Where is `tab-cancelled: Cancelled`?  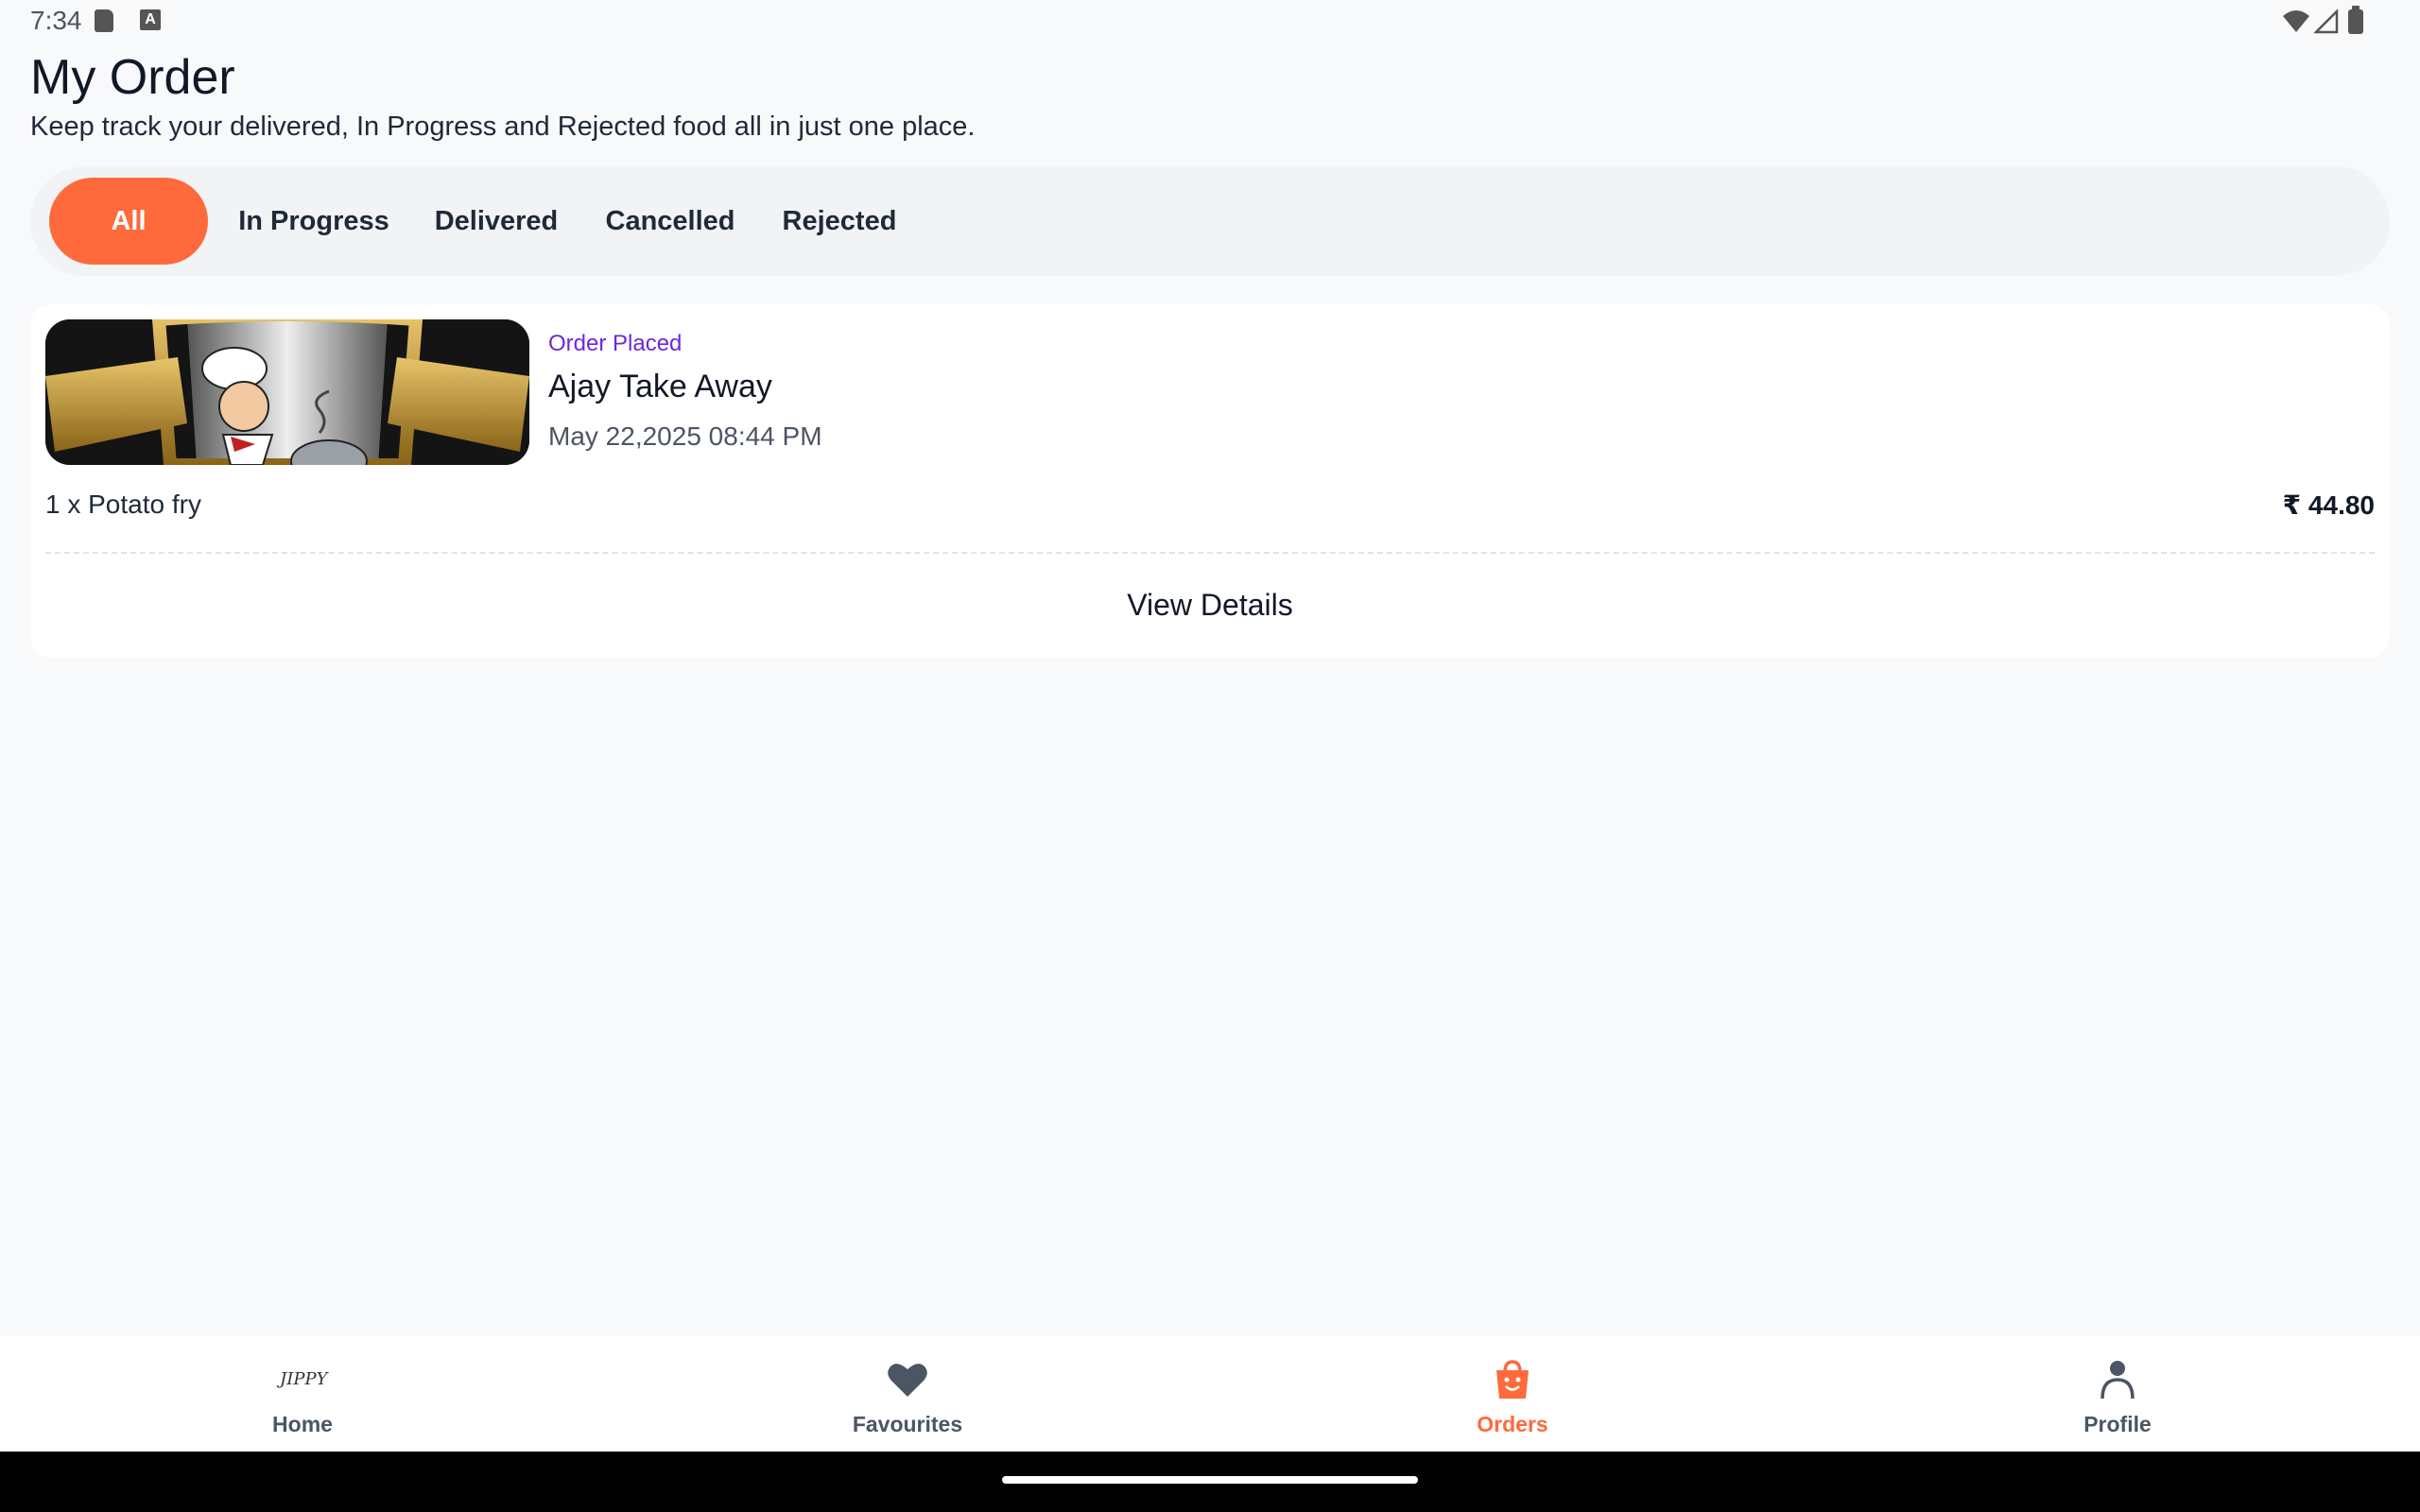
tab-cancelled: Cancelled is located at coordinates (670, 221).